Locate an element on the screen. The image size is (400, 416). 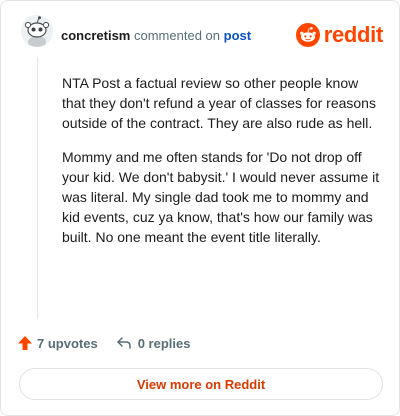
upvote-count: 7 upvotes is located at coordinates (67, 343).